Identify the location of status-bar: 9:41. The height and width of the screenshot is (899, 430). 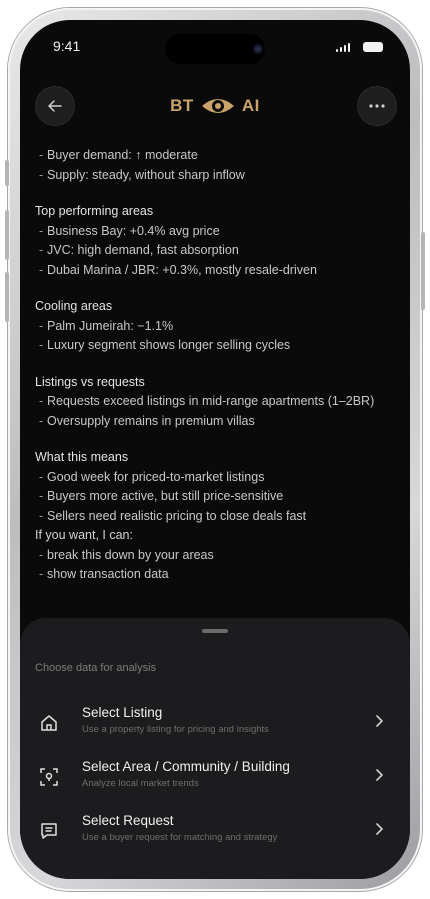
(215, 47).